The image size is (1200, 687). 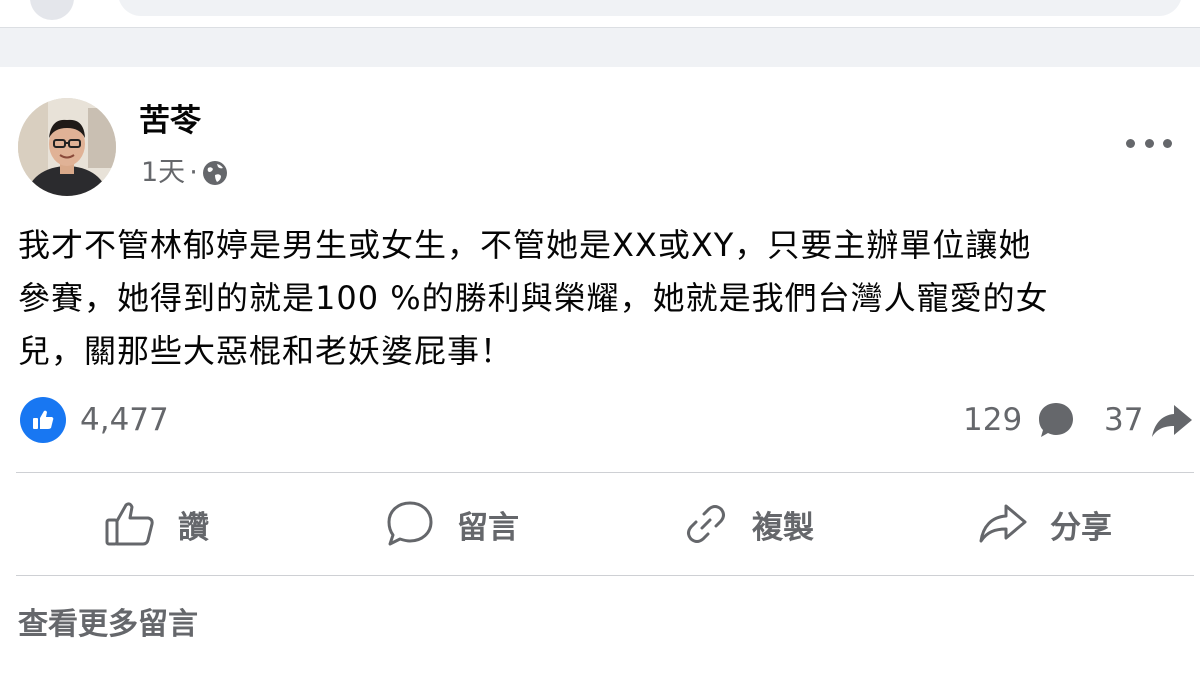 I want to click on copy-link-button-label: 複製, so click(x=783, y=527).